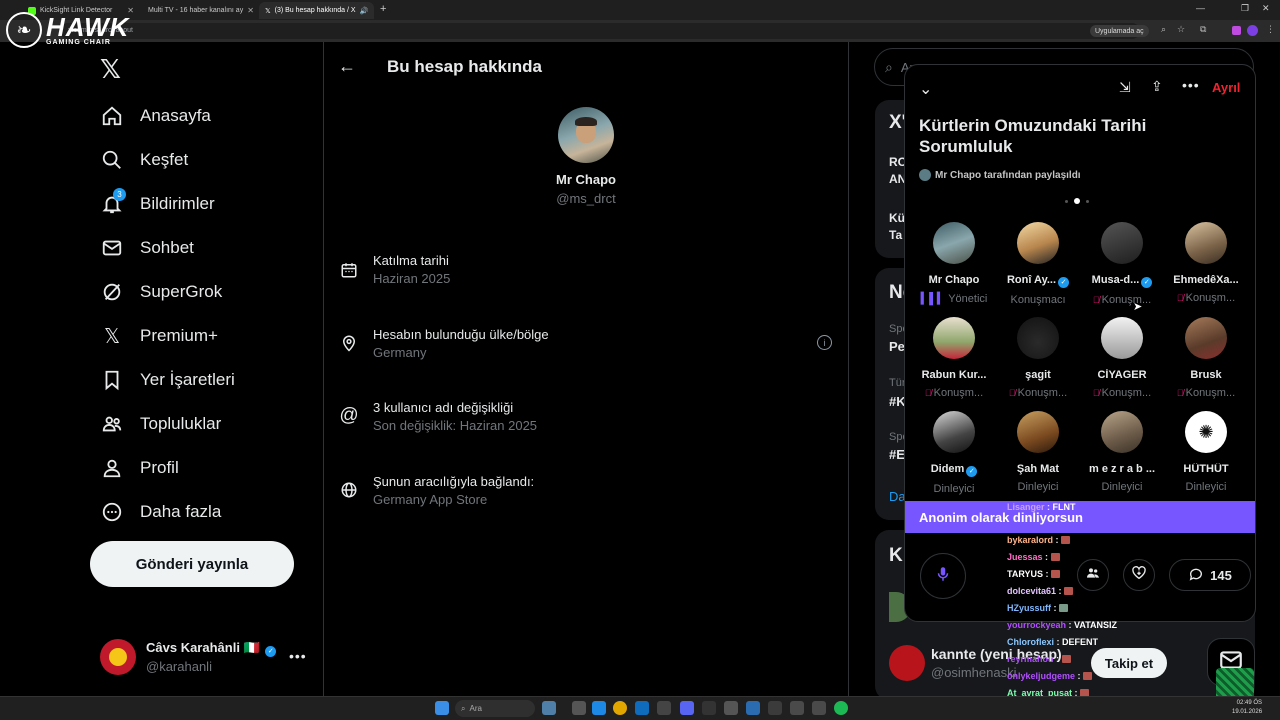 The height and width of the screenshot is (720, 1280). I want to click on bookmark-star-icon: ☆, so click(1181, 29).